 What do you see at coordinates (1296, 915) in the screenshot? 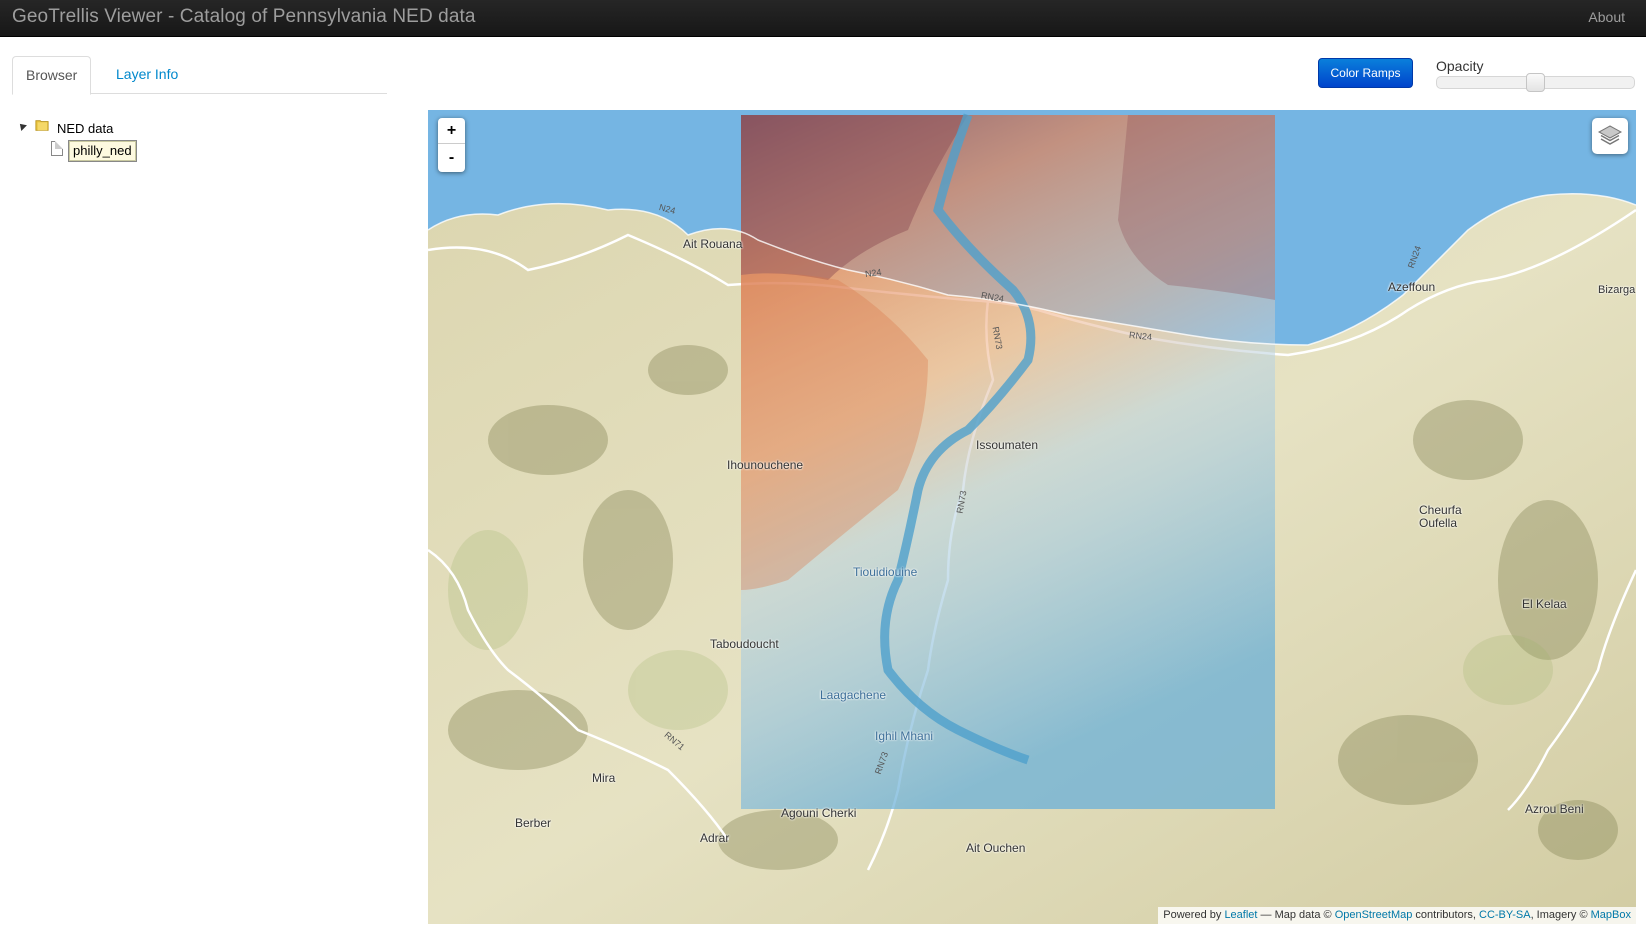
I see `attribution-map-data: — Map data ©` at bounding box center [1296, 915].